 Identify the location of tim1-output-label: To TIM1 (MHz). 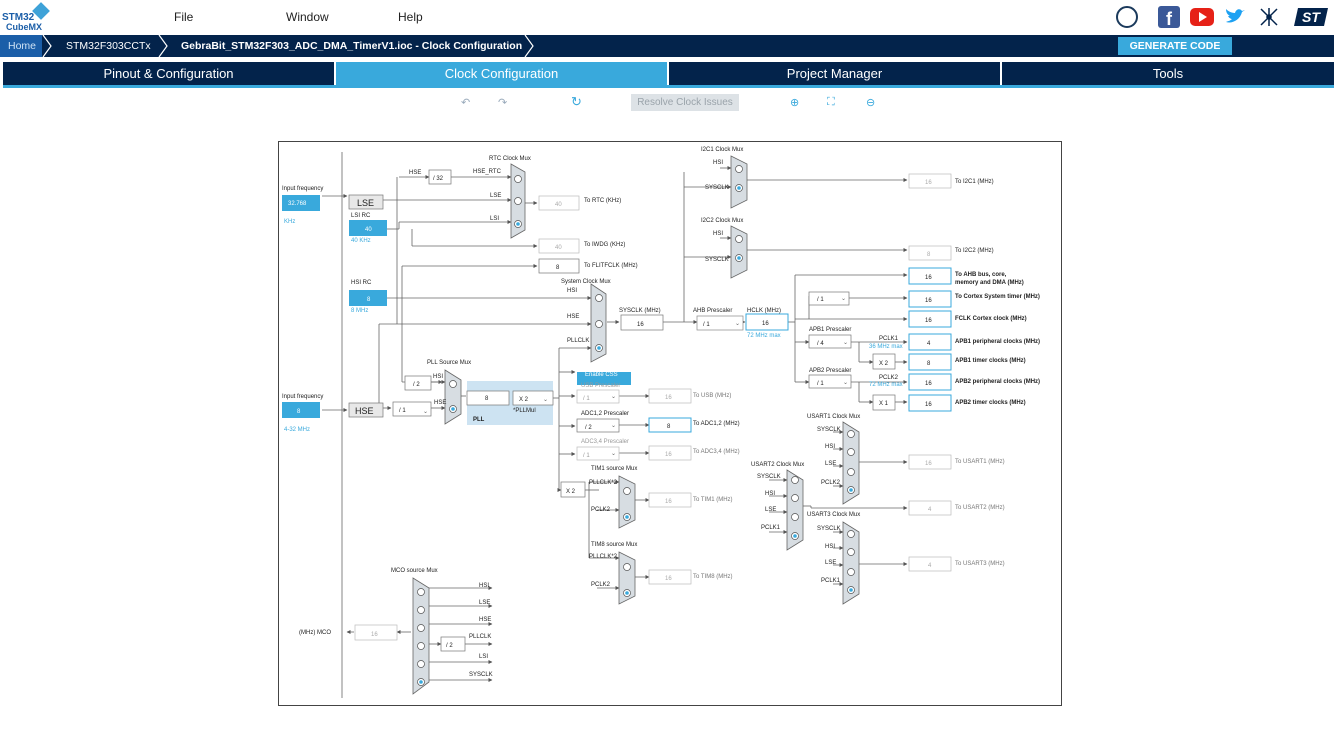
(713, 500).